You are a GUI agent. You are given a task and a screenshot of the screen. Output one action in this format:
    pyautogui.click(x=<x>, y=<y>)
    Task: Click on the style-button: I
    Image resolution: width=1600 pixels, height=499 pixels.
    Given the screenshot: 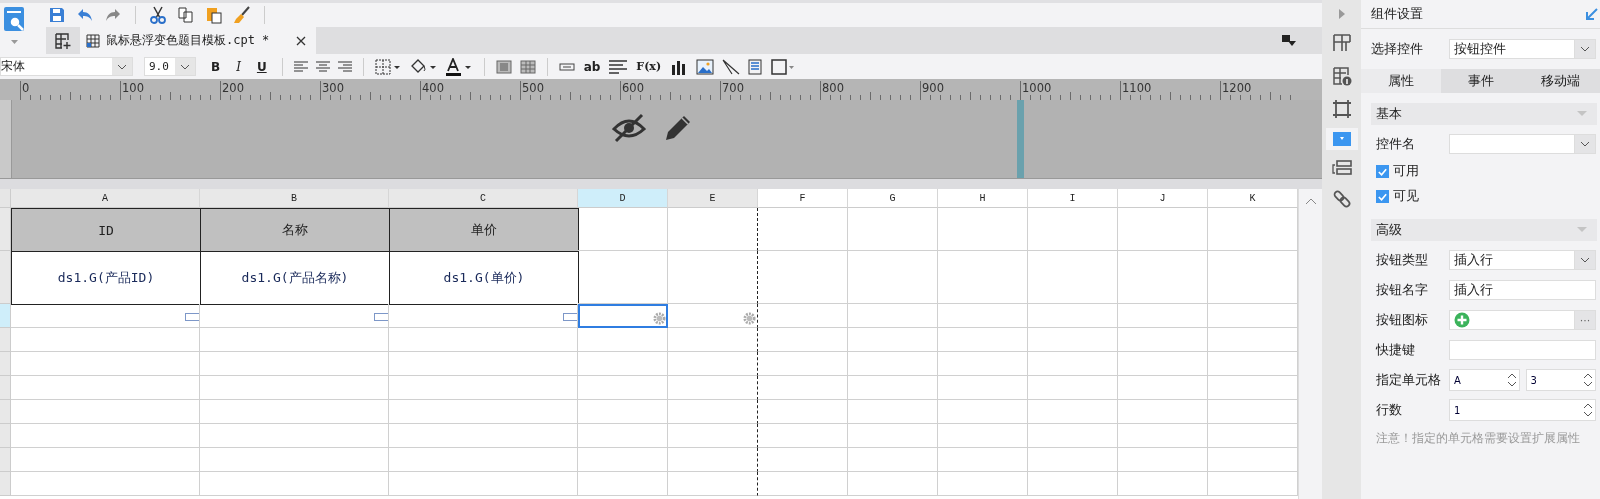 What is the action you would take?
    pyautogui.click(x=238, y=66)
    